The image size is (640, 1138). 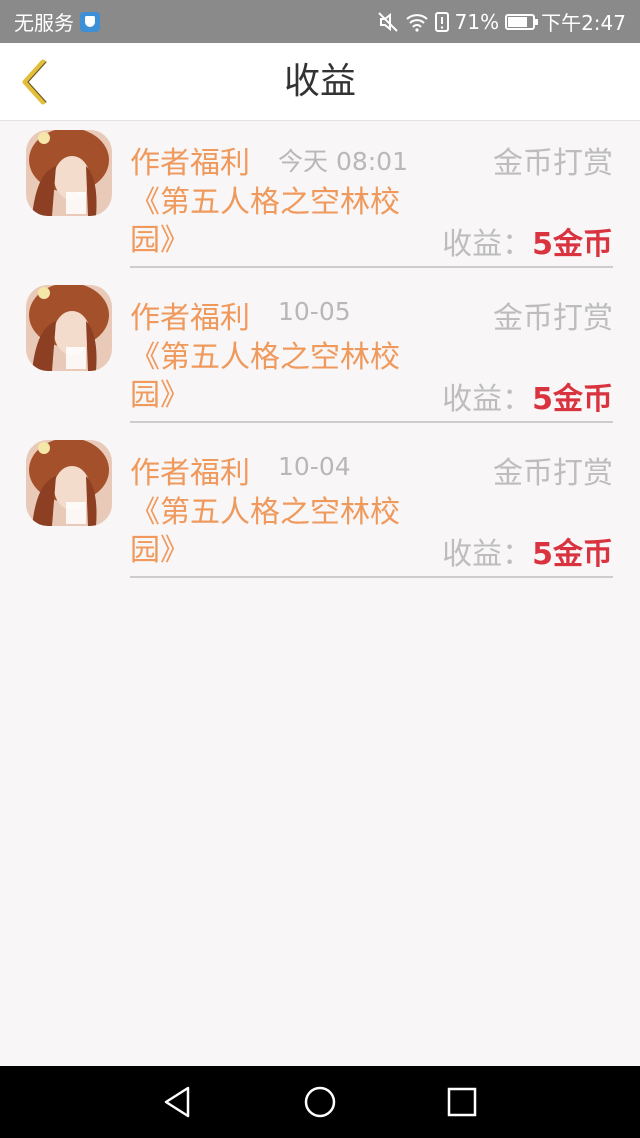 I want to click on list-item: 作者福利 10-05 金币打赏 《第五人格之空林校园》 收益：5金币, so click(x=320, y=354).